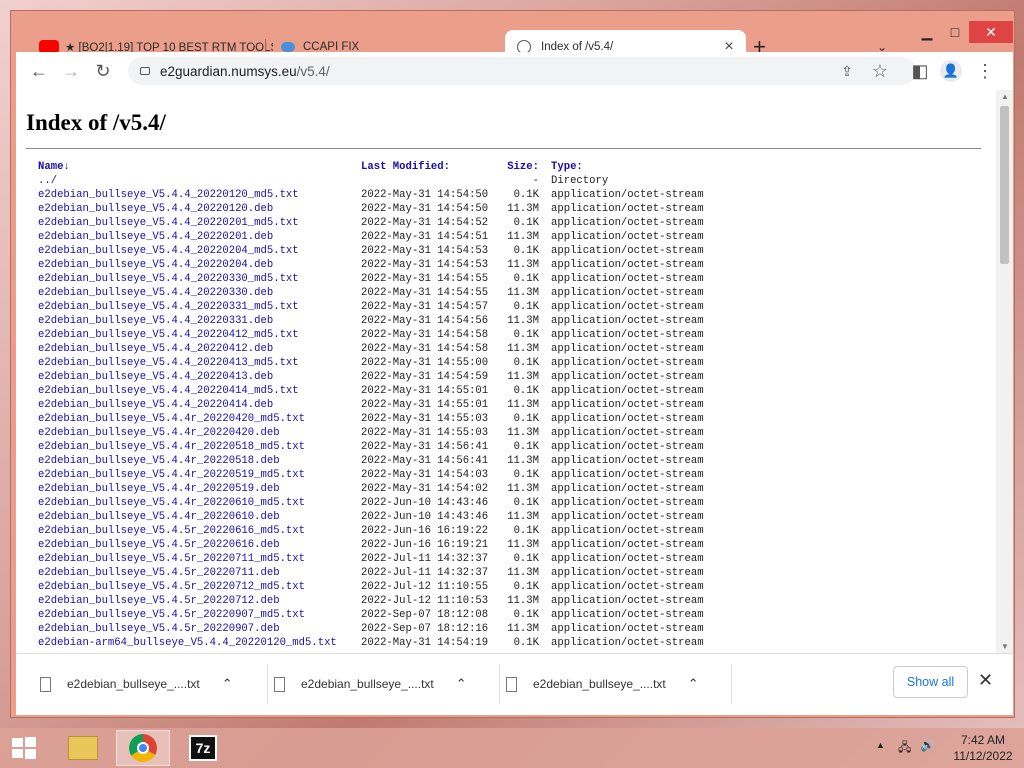 This screenshot has width=1024, height=768. I want to click on tray-chevron-icon: ▲, so click(880, 745).